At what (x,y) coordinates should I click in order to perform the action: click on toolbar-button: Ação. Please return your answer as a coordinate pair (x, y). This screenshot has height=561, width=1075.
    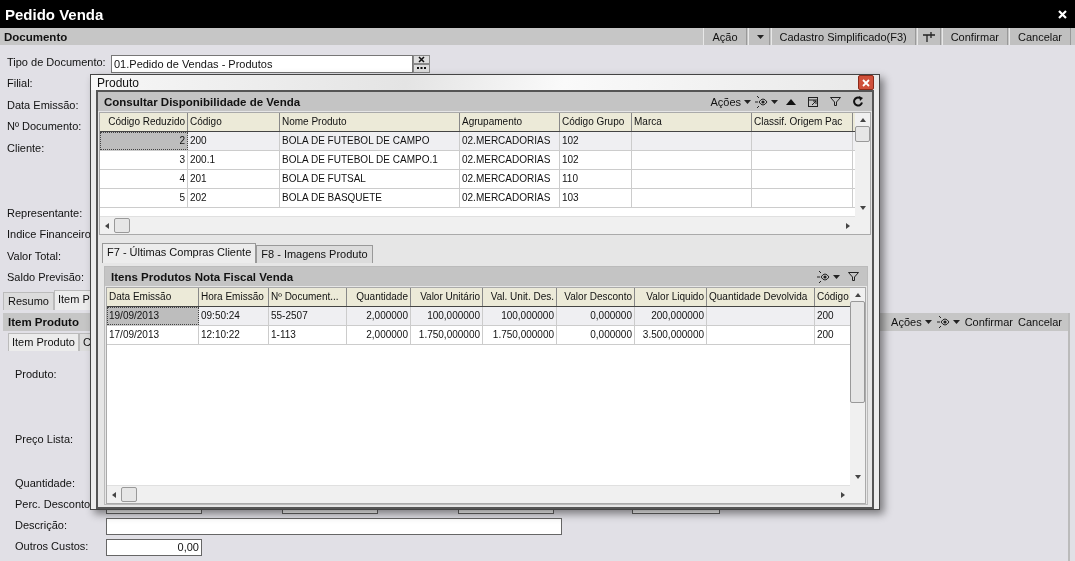
    Looking at the image, I should click on (725, 36).